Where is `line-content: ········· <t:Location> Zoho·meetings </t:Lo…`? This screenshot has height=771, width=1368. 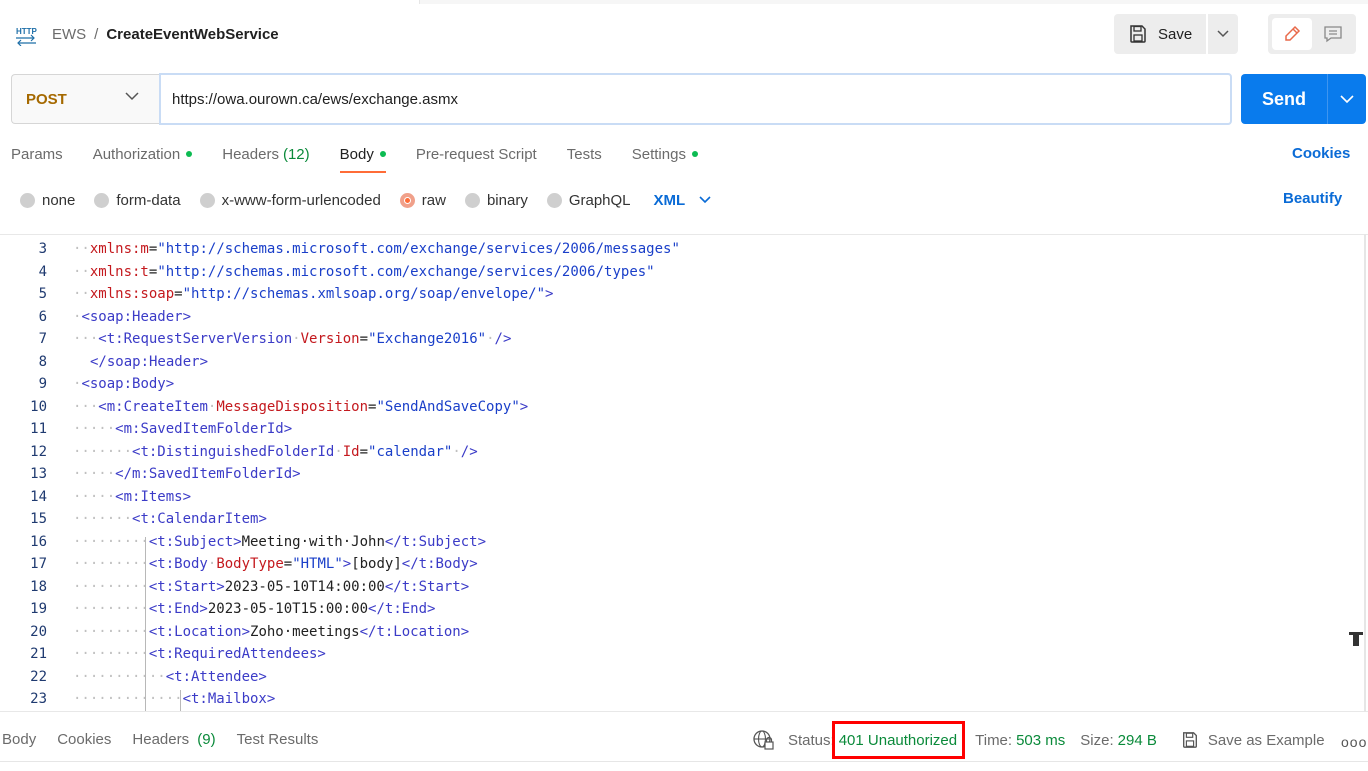 line-content: ········· <t:Location> Zoho·meetings </t:Lo… is located at coordinates (271, 632).